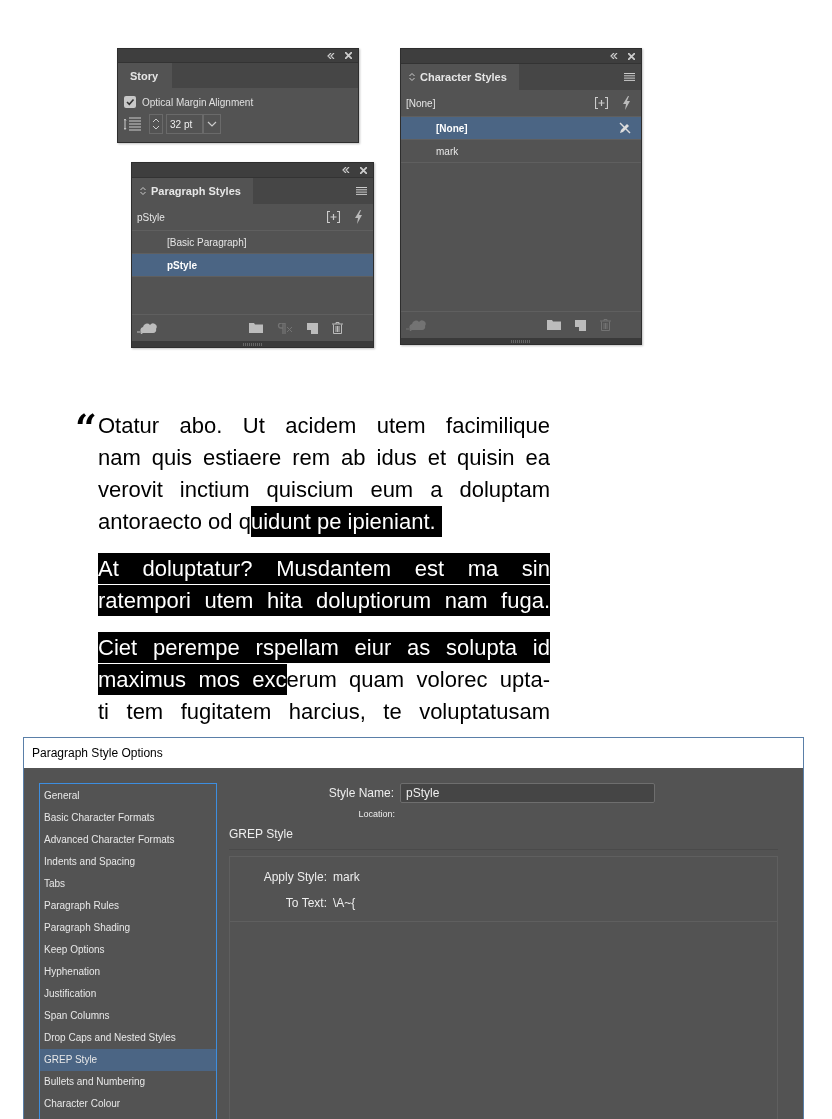 This screenshot has height=1119, width=832. What do you see at coordinates (324, 712) in the screenshot?
I see `text-line: ti tem fugitatem harcius, te voluptatusam` at bounding box center [324, 712].